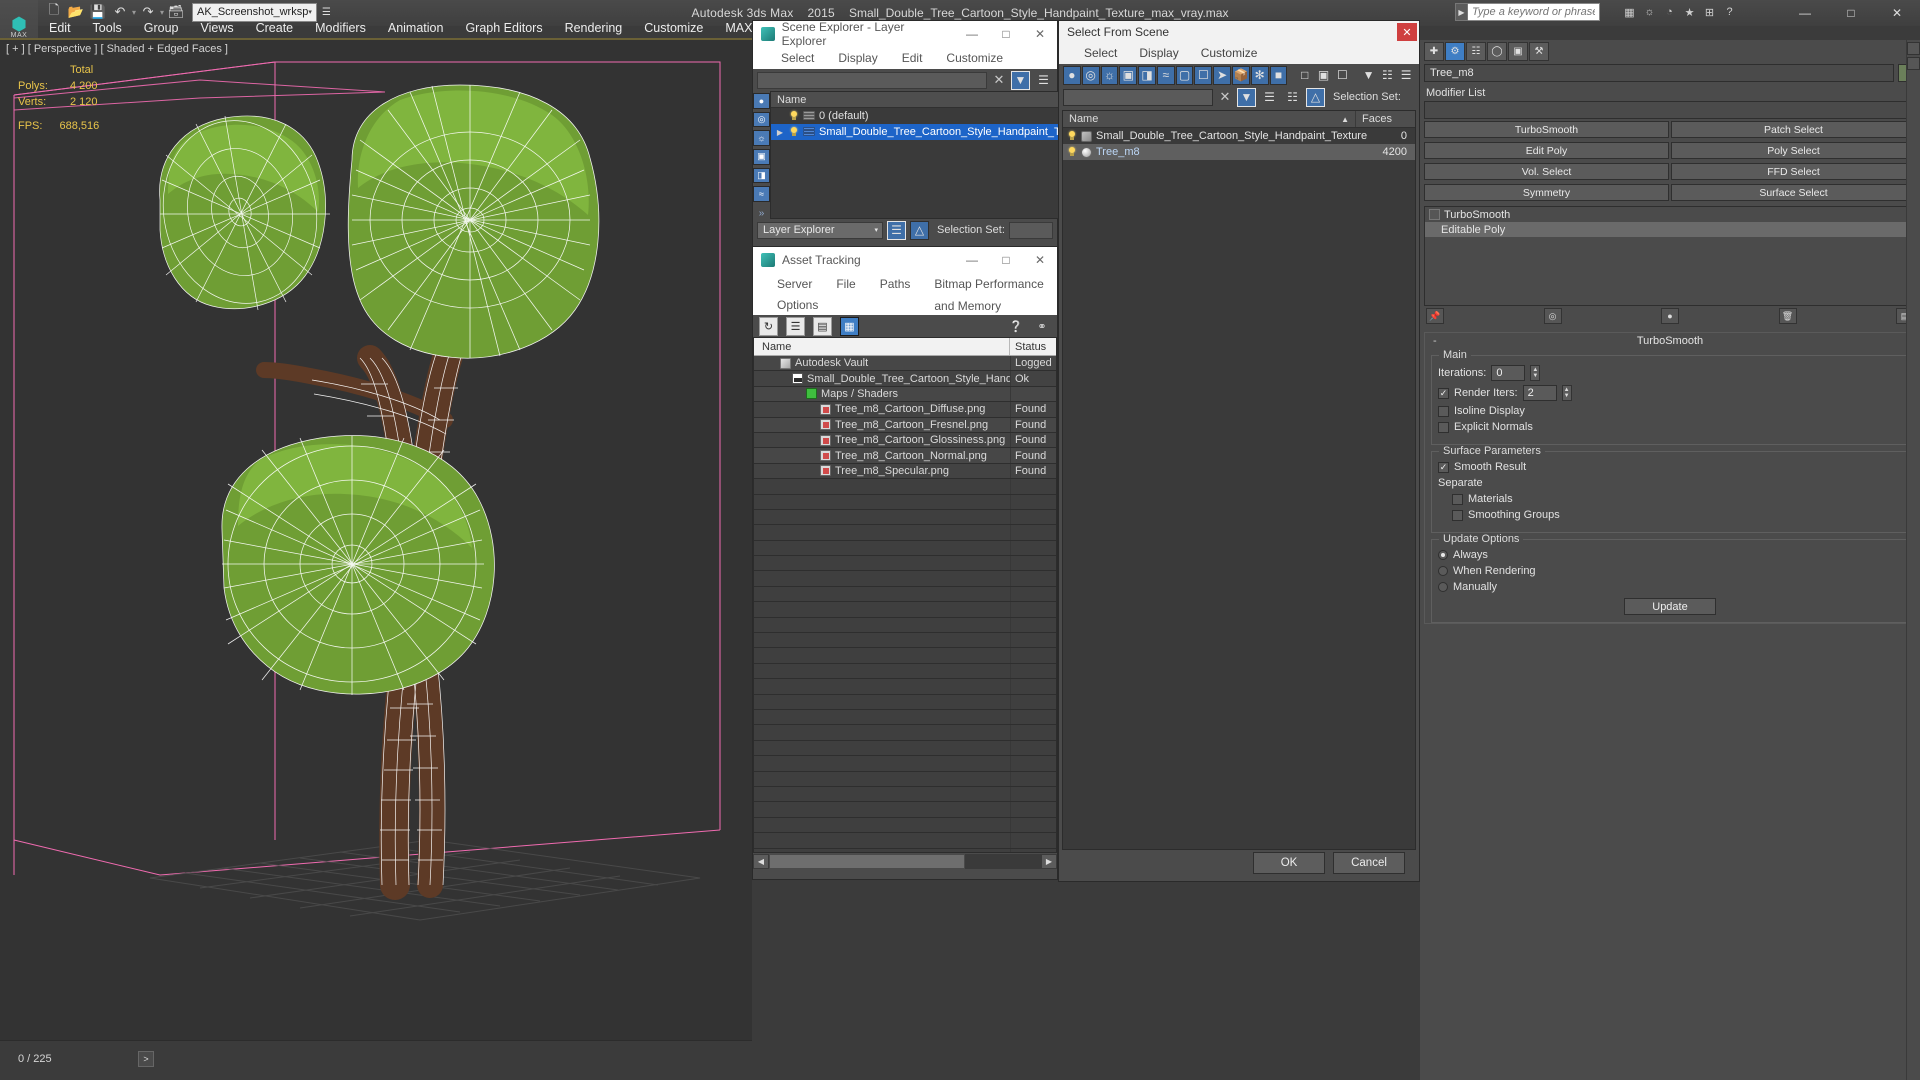  Describe the element at coordinates (1670, 341) in the screenshot. I see `turbosmooth-rollout-header: TurboSmooth` at that location.